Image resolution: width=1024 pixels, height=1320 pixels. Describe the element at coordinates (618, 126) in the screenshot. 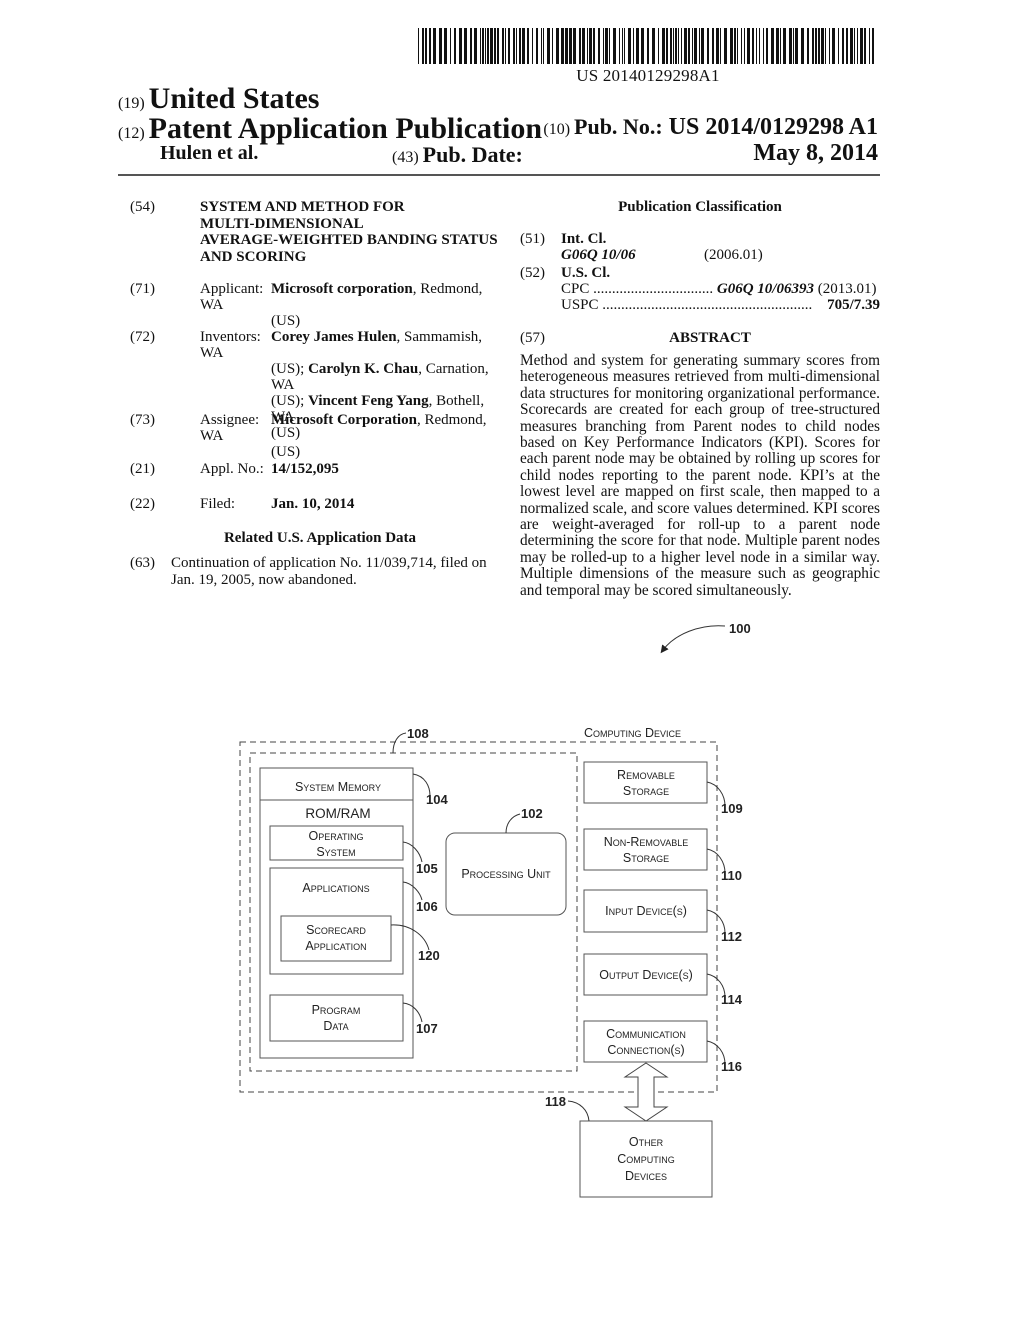

I see `pub-no-label: Pub. No.:` at that location.